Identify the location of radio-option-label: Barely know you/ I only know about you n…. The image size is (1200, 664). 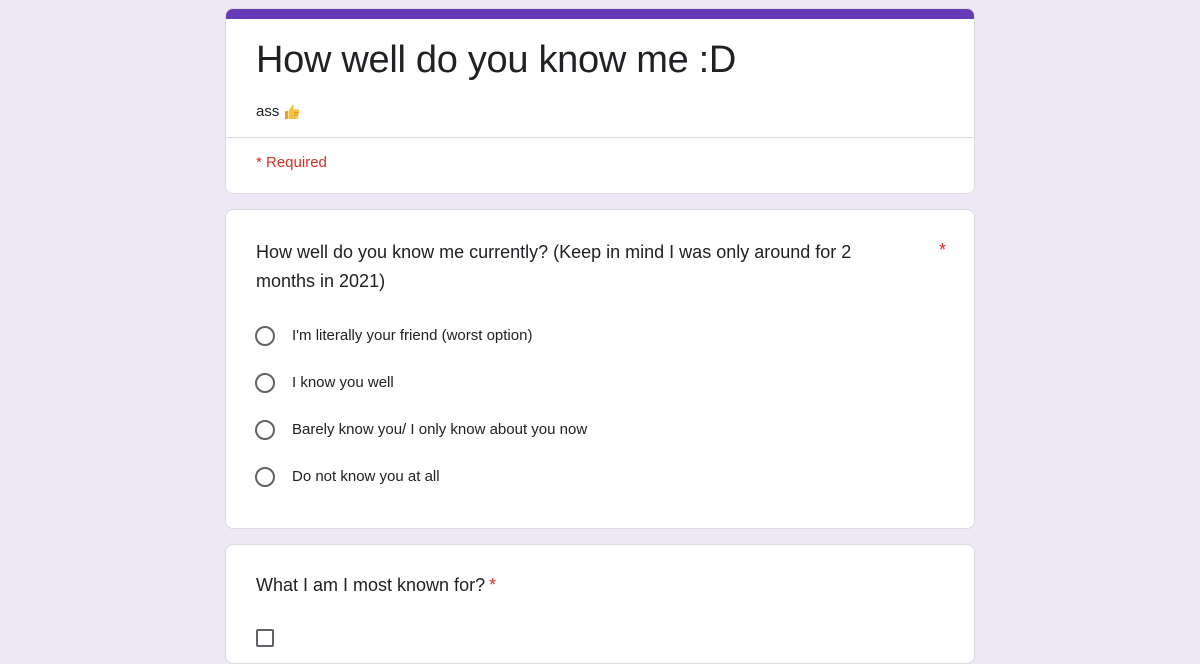
(440, 429).